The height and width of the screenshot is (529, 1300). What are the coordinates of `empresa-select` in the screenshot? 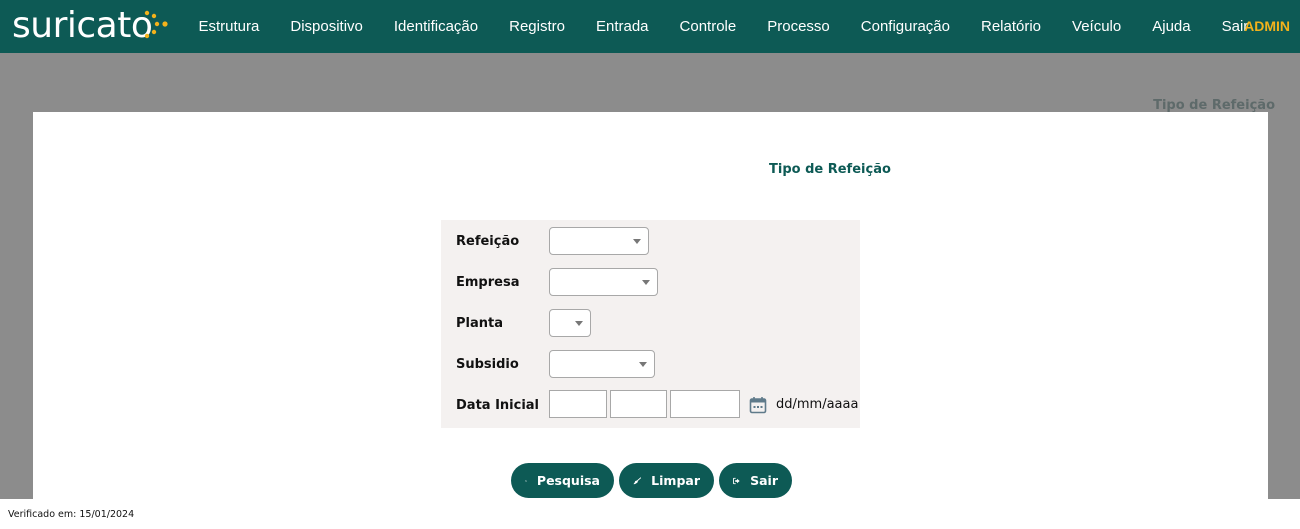 It's located at (603, 282).